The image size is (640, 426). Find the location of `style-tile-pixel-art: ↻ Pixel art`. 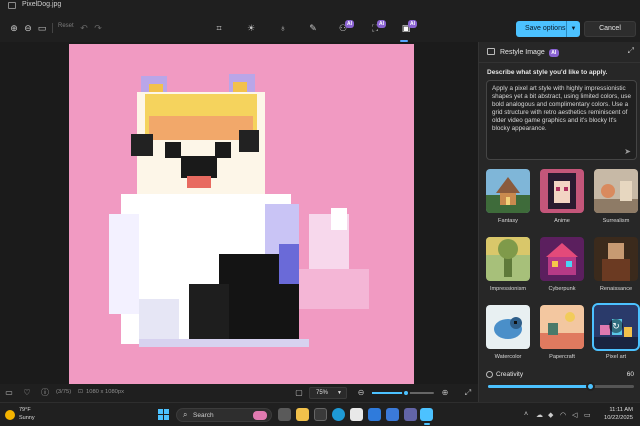

style-tile-pixel-art: ↻ Pixel art is located at coordinates (616, 331).